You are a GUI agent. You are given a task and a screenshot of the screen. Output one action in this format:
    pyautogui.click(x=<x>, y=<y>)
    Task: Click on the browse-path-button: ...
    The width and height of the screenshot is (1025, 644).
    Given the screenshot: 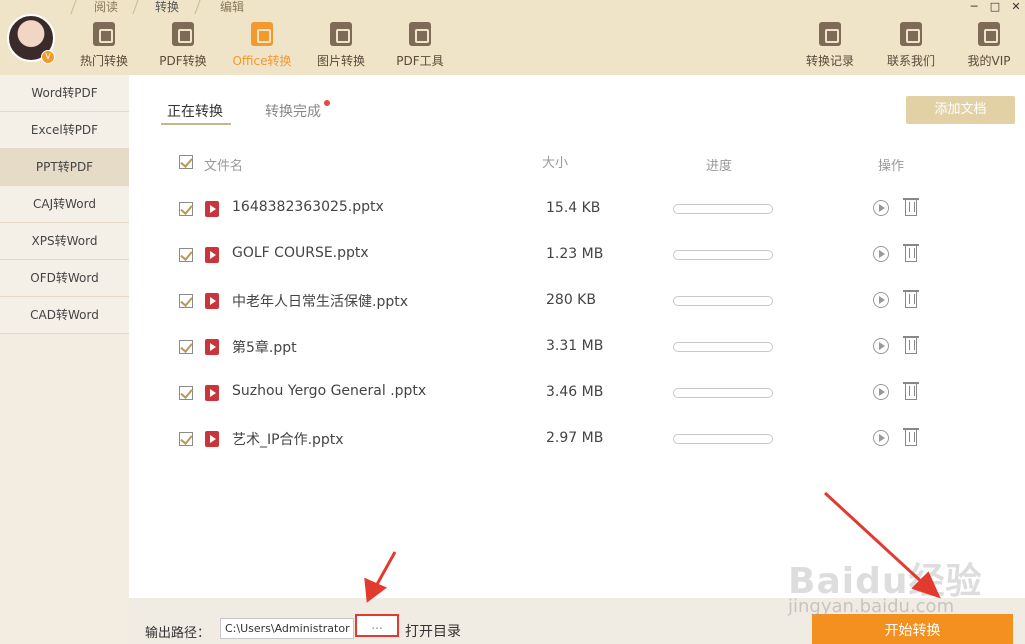 What is the action you would take?
    pyautogui.click(x=377, y=625)
    